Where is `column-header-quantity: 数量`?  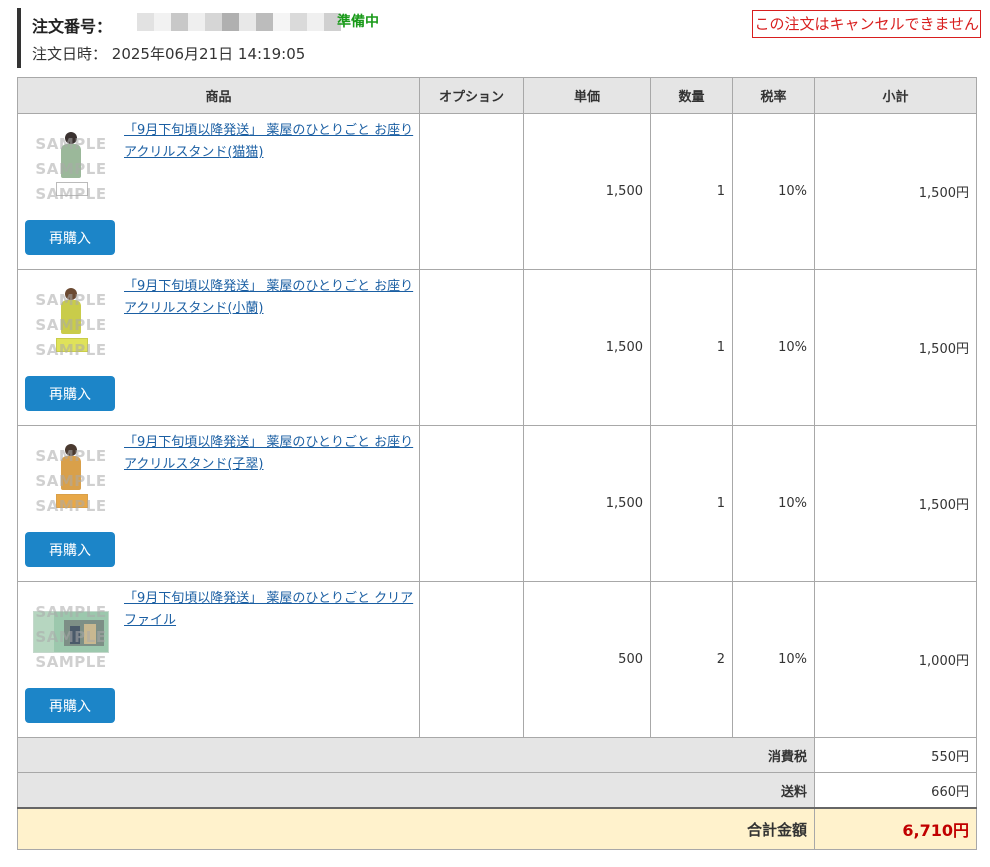 column-header-quantity: 数量 is located at coordinates (691, 95).